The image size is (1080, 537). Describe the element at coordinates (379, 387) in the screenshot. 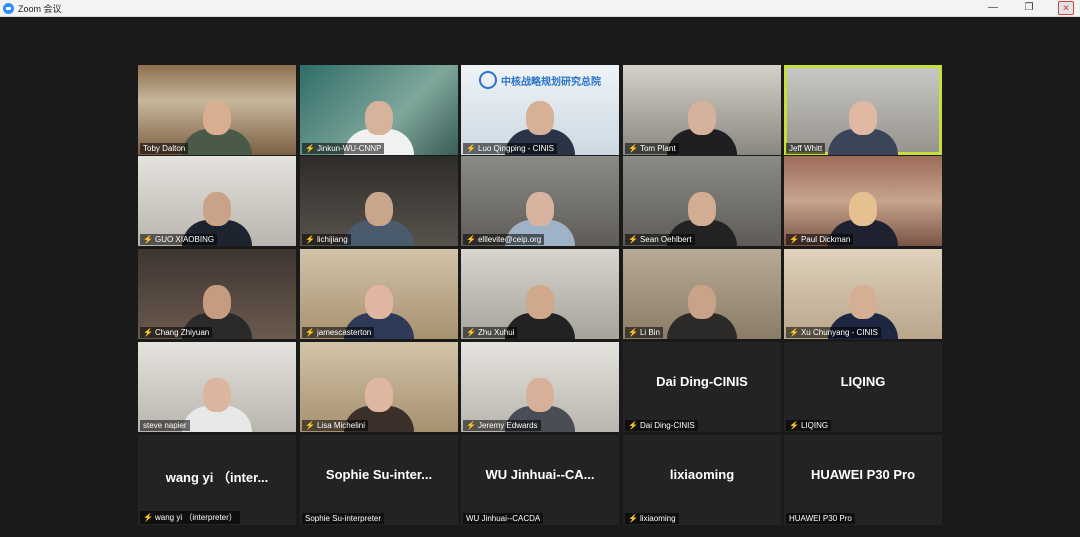

I see `participant-tile: ⚡ Lisa Michelini` at that location.